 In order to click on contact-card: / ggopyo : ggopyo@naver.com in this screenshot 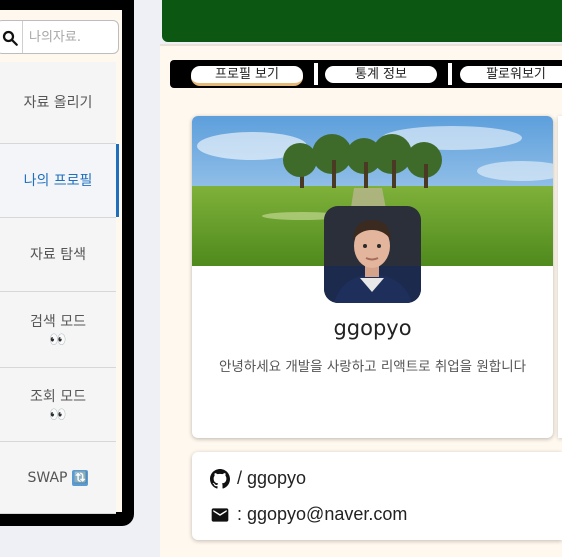, I will do `click(377, 496)`.